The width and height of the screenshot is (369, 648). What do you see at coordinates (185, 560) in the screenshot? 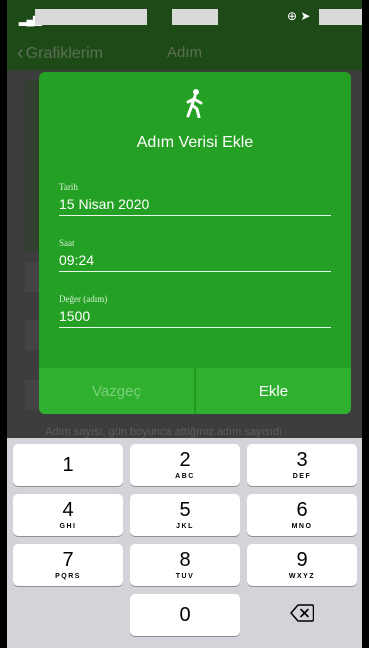
I see `key-digit: 8` at bounding box center [185, 560].